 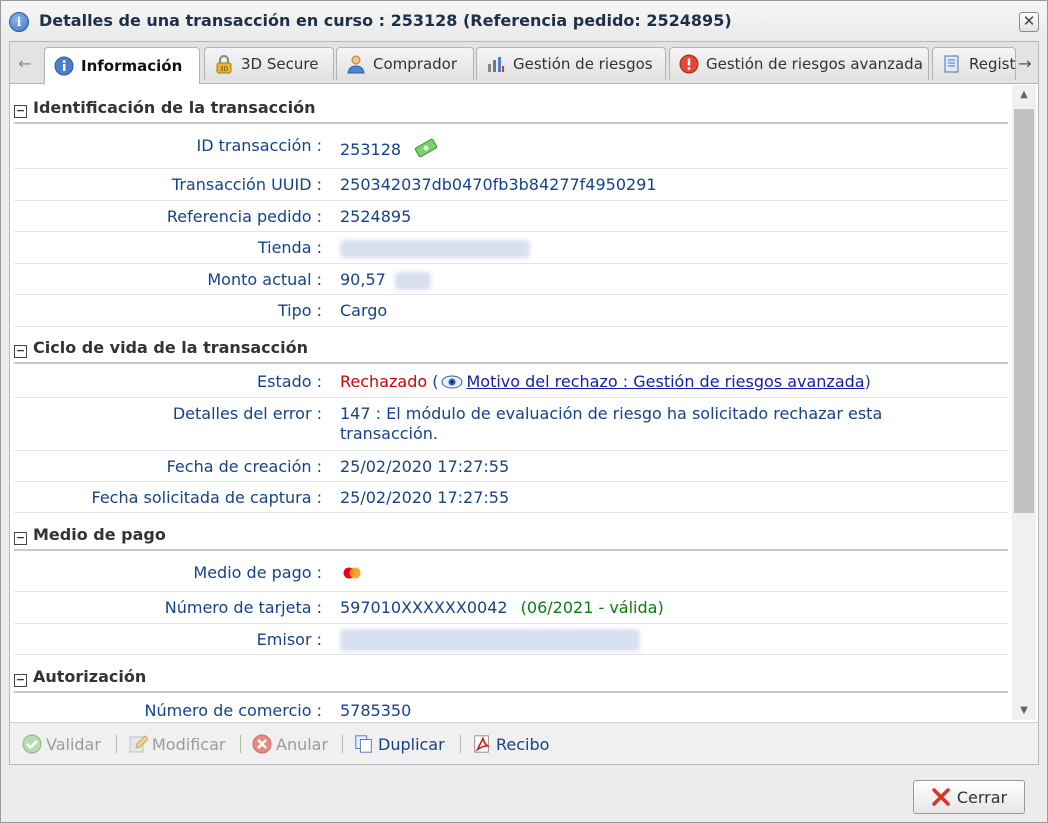 What do you see at coordinates (511, 708) in the screenshot?
I see `row-numero-comercio: Número de comercio : 5785350` at bounding box center [511, 708].